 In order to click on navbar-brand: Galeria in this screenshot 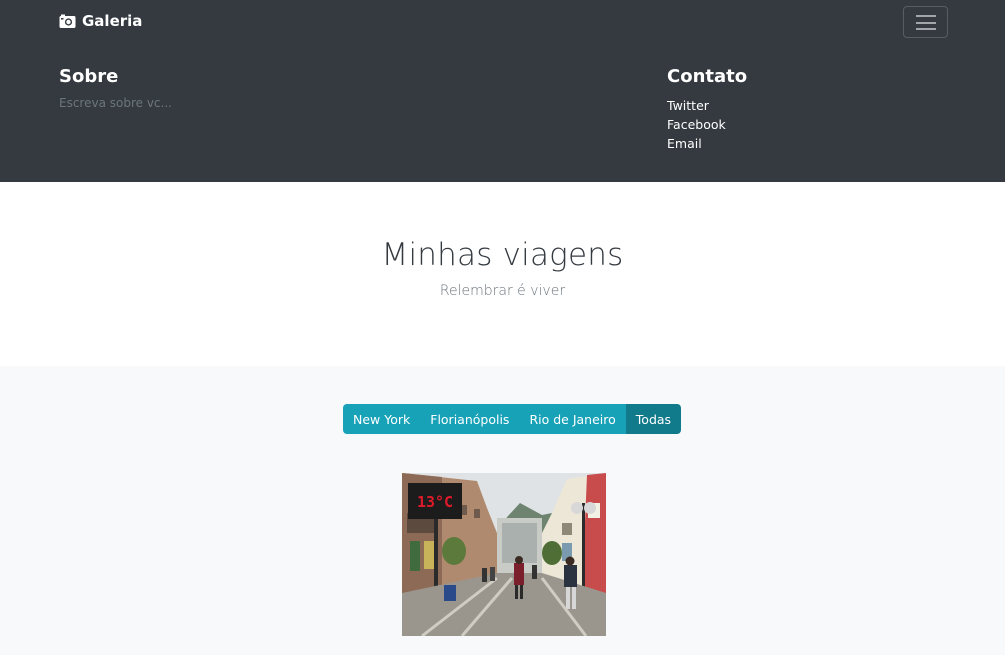, I will do `click(100, 21)`.